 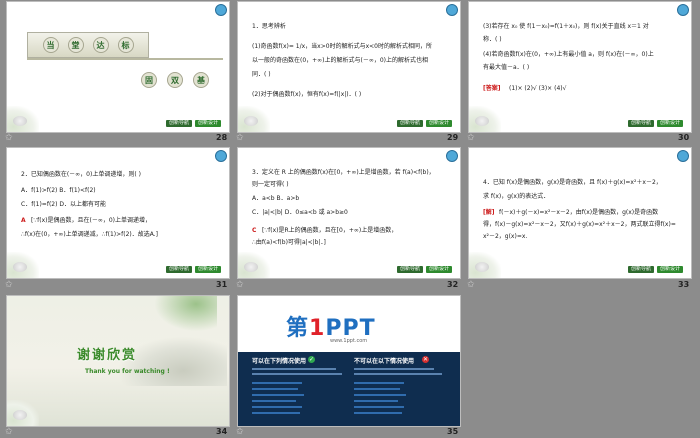 What do you see at coordinates (279, 361) in the screenshot?
I see `allowed-title: 可以在下列情况使用` at bounding box center [279, 361].